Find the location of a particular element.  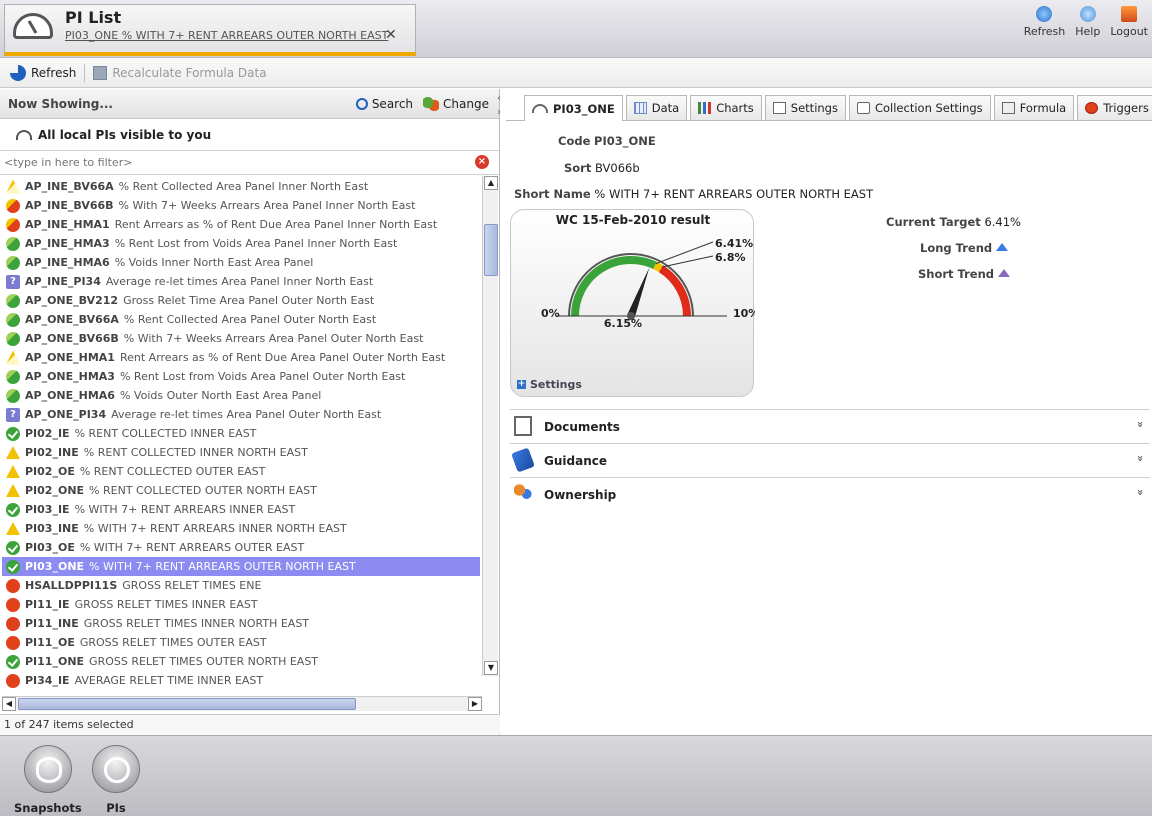

pi-code: PI11_IE is located at coordinates (47, 604).